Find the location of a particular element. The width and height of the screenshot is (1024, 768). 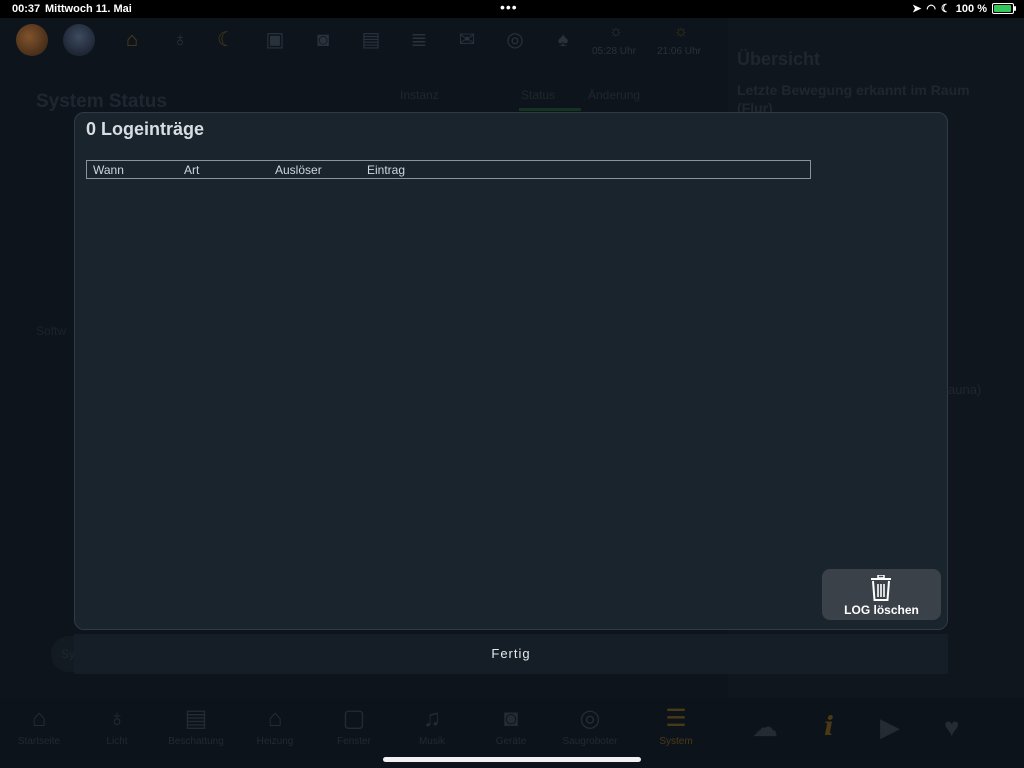

log-table-header: Wann Art Auslöser Eintrag is located at coordinates (448, 169).